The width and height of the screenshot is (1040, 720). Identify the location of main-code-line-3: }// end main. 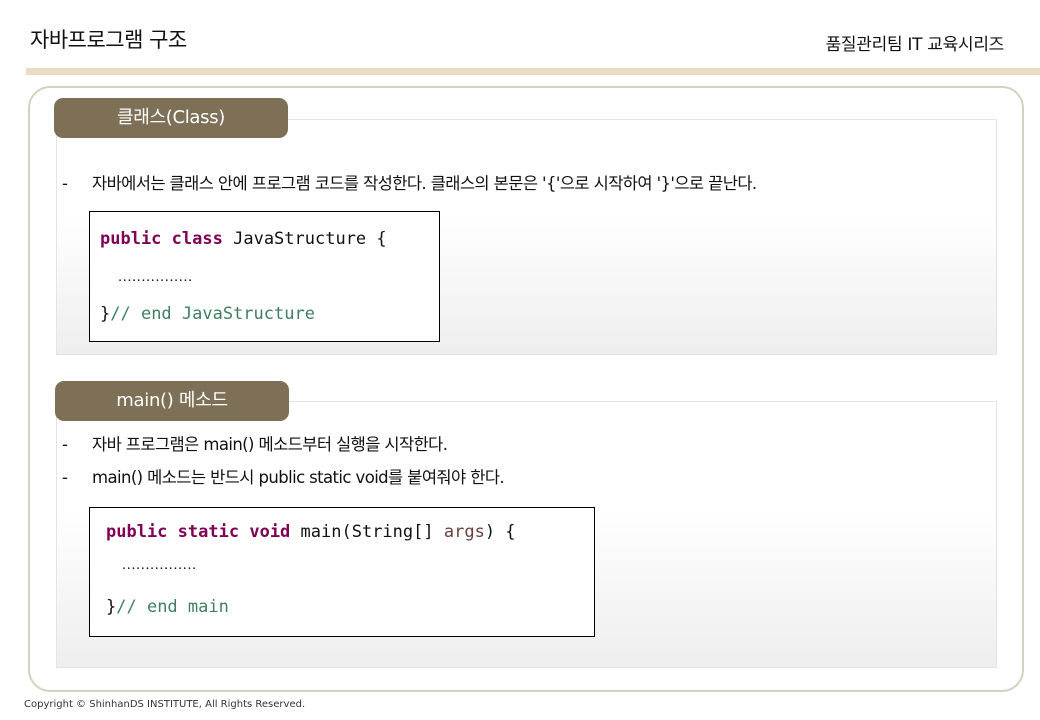
(167, 607).